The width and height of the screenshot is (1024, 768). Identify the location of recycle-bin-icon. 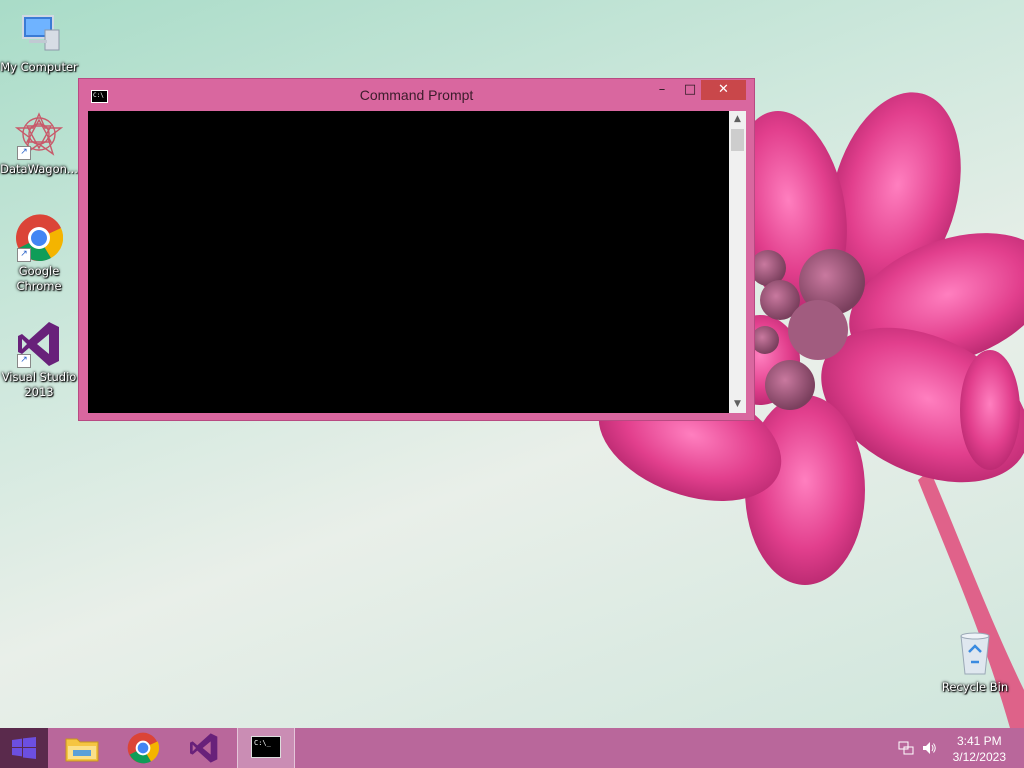
(975, 654).